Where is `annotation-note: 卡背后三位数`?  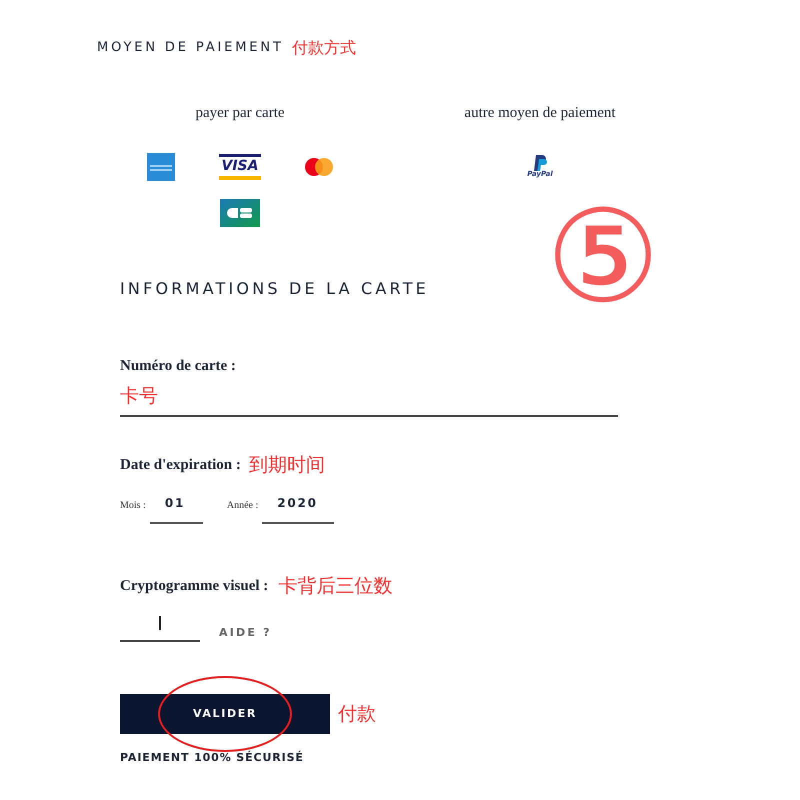
annotation-note: 卡背后三位数 is located at coordinates (335, 586).